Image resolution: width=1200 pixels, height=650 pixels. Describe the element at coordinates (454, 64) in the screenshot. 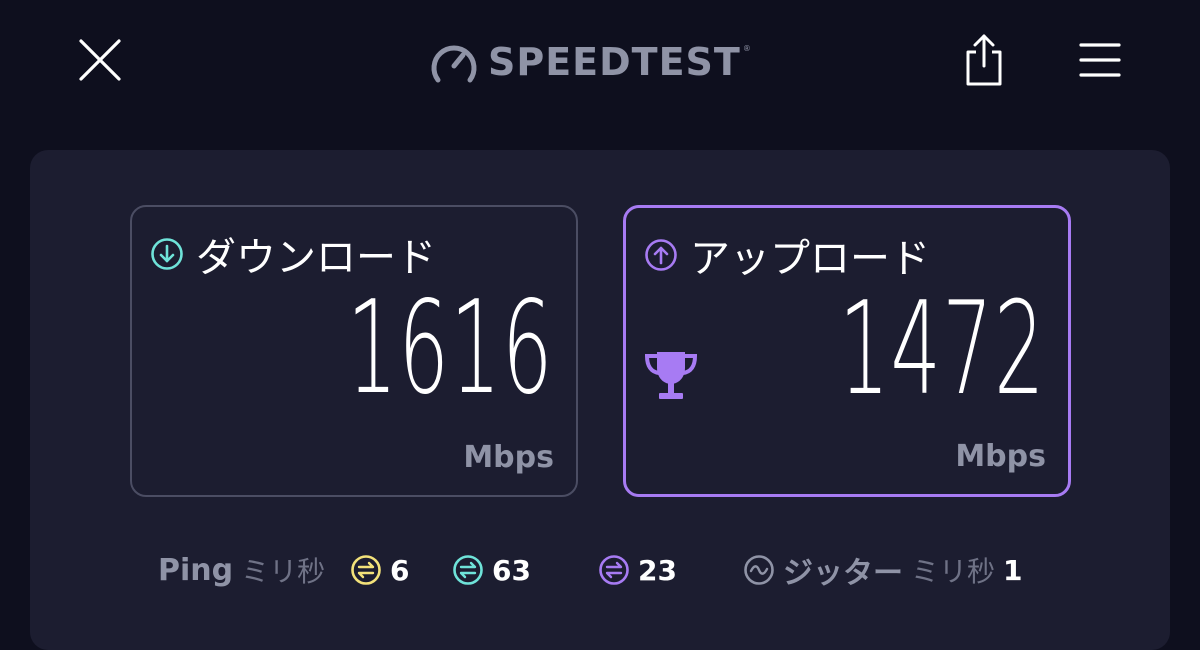

I see `gauge-icon` at that location.